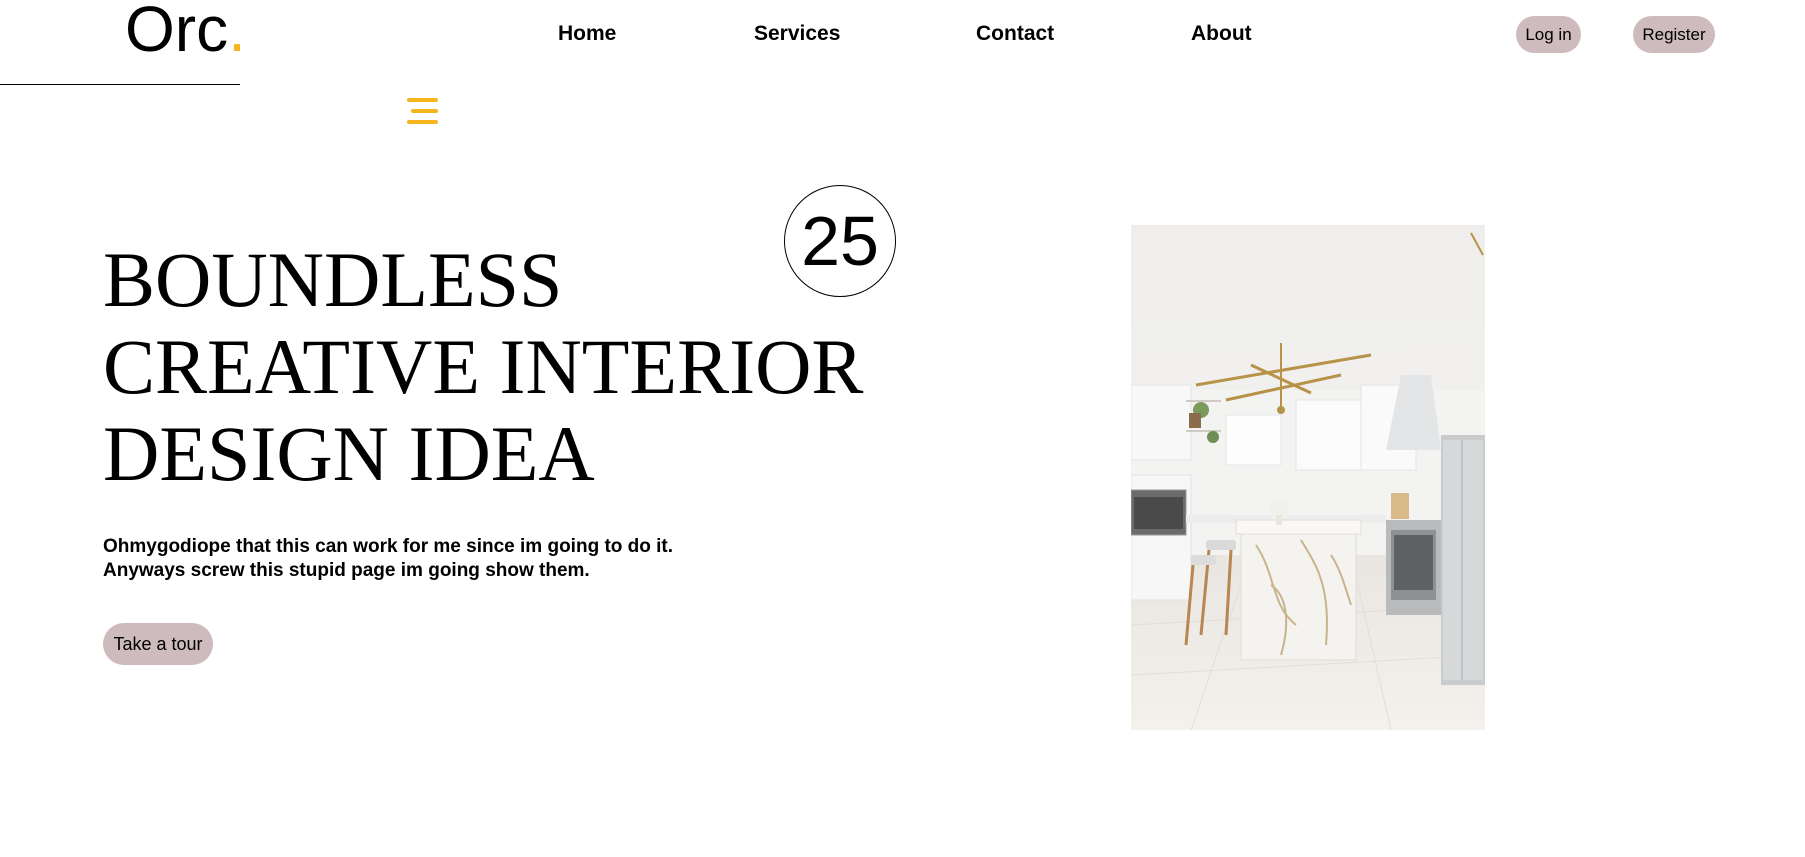  I want to click on headline-line: CREATIVE INTERIOR, so click(483, 366).